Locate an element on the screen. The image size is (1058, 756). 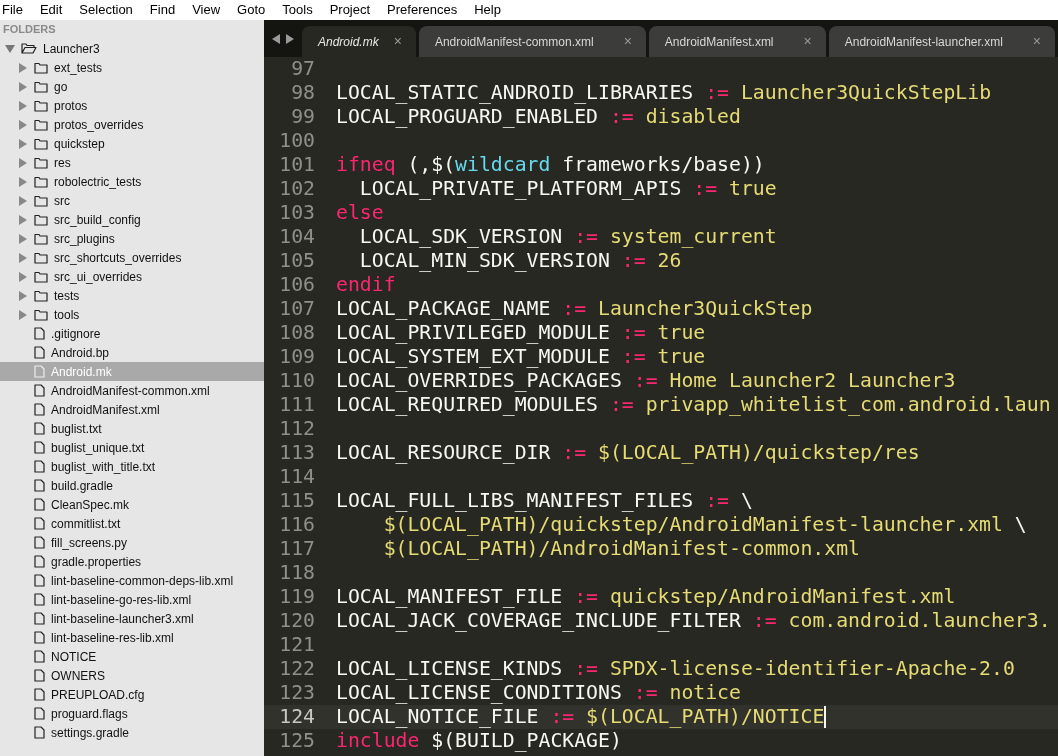
menu-item: Help is located at coordinates (487, 10).